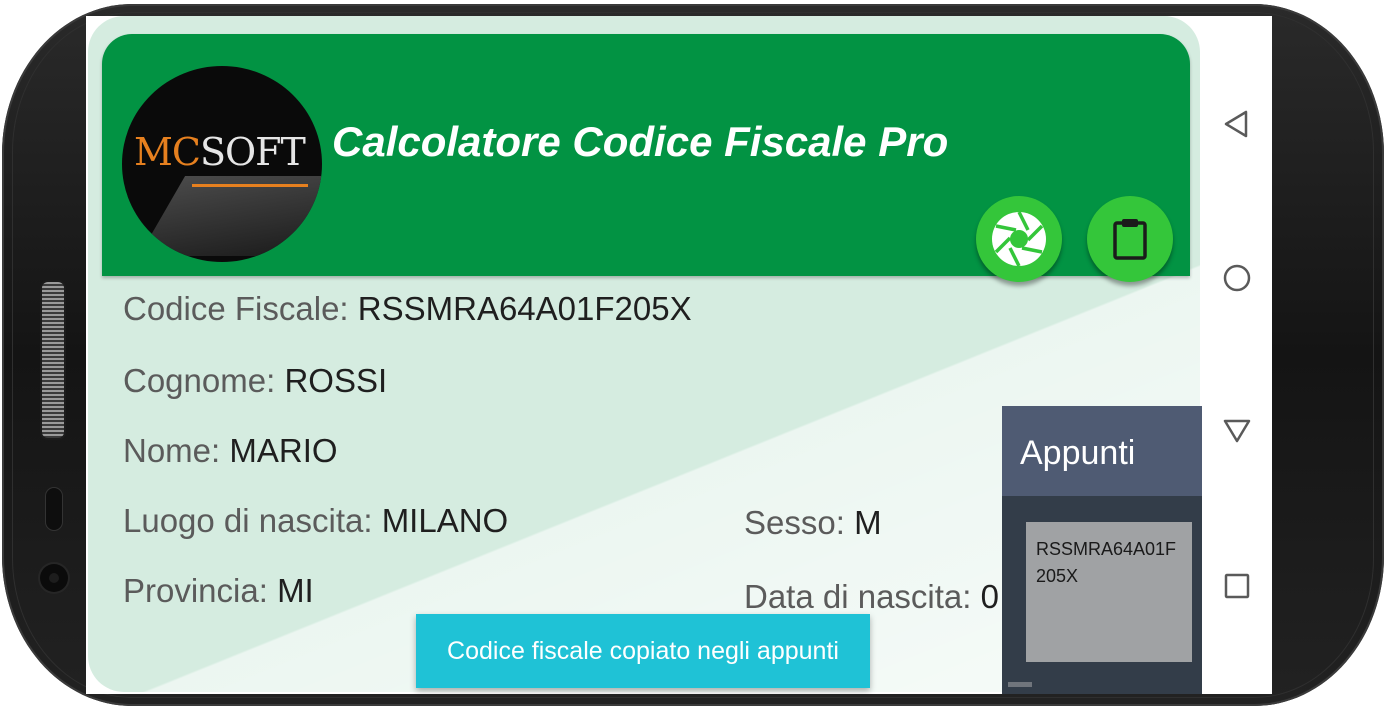 The image size is (1388, 710). I want to click on luogo-nascita-row: Luogo di nascita: MILANO, so click(315, 521).